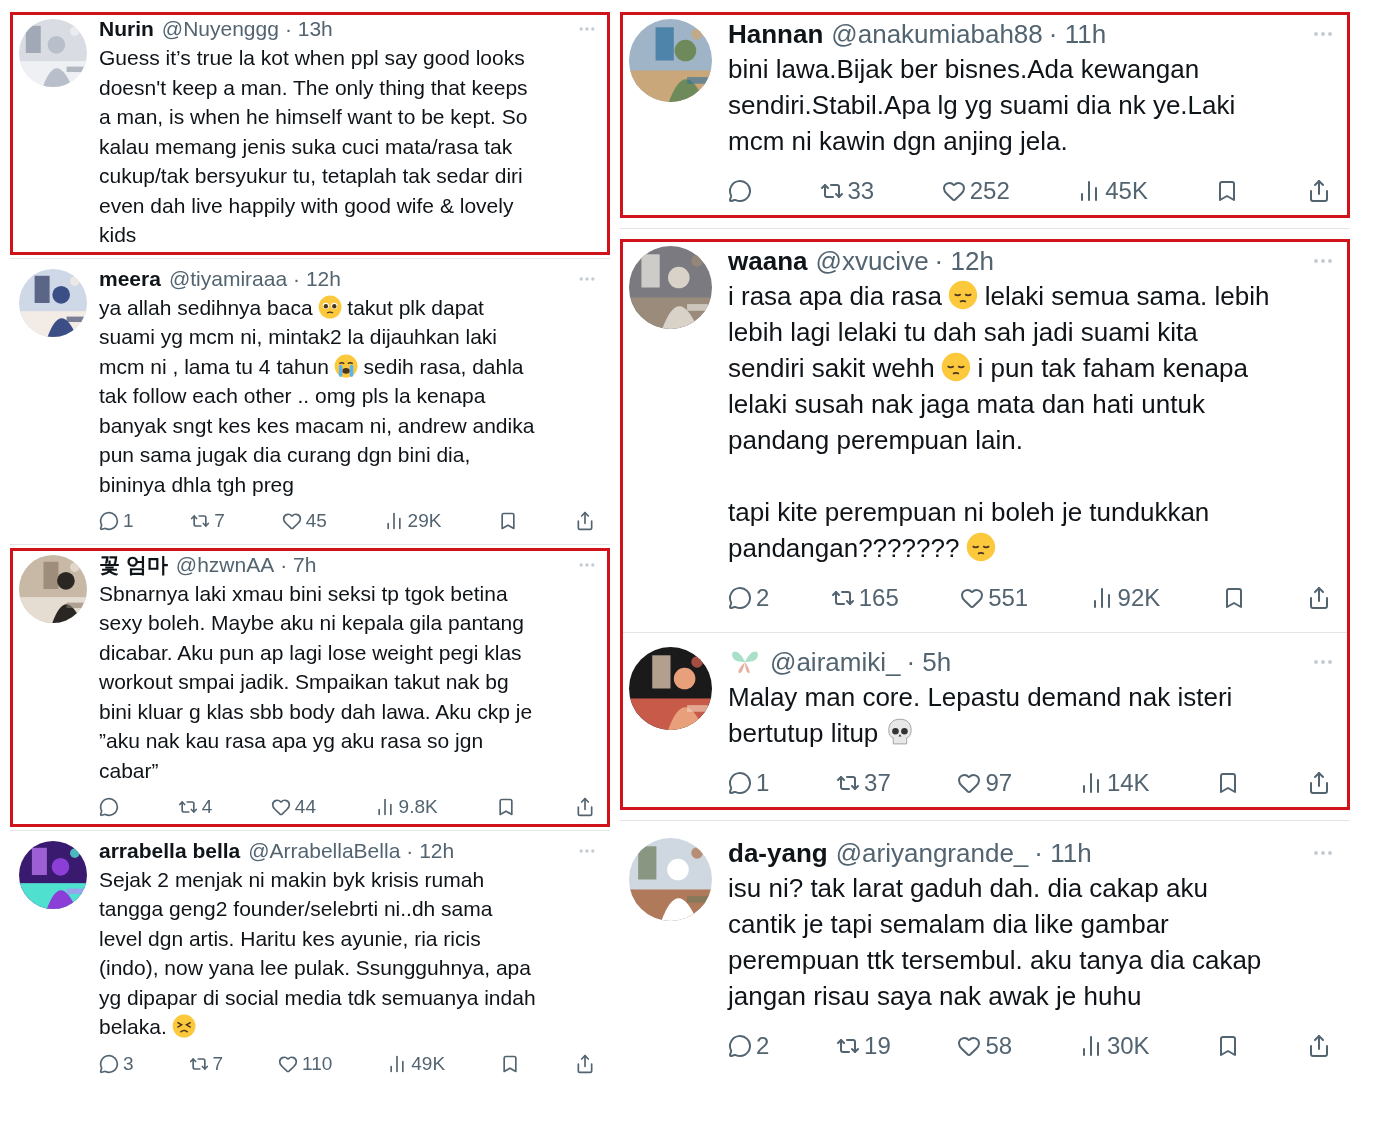  What do you see at coordinates (316, 711) in the screenshot?
I see `post-text: bini kluar g klas sbb body dah lawa. Aku ckp je` at bounding box center [316, 711].